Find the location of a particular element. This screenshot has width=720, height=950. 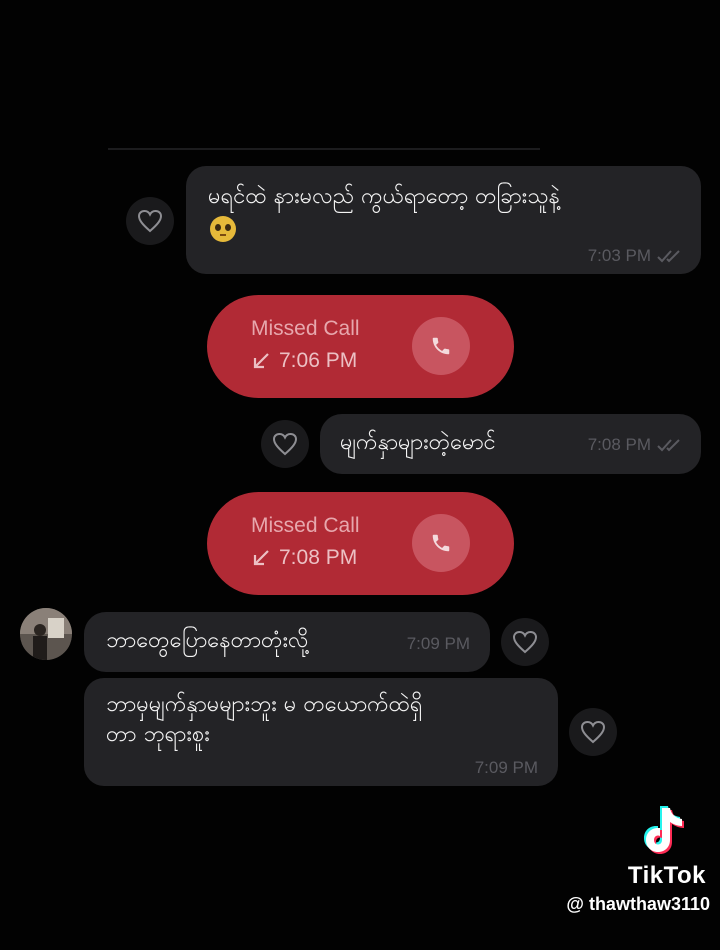

missed-call-bubble: Missed Call 7:08 PM is located at coordinates (360, 543).